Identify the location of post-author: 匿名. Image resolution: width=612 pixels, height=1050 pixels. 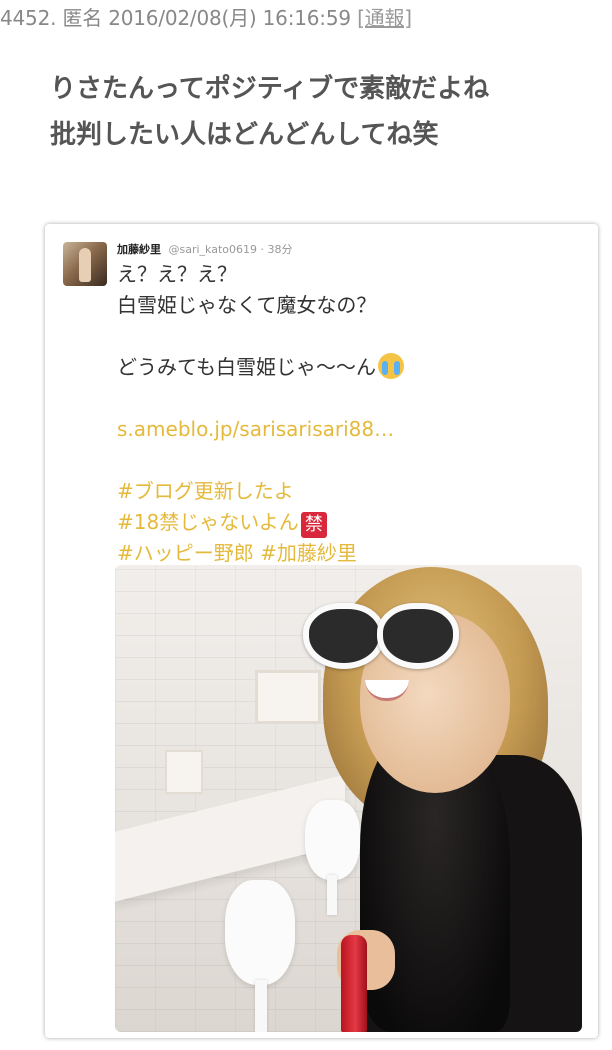
(82, 18).